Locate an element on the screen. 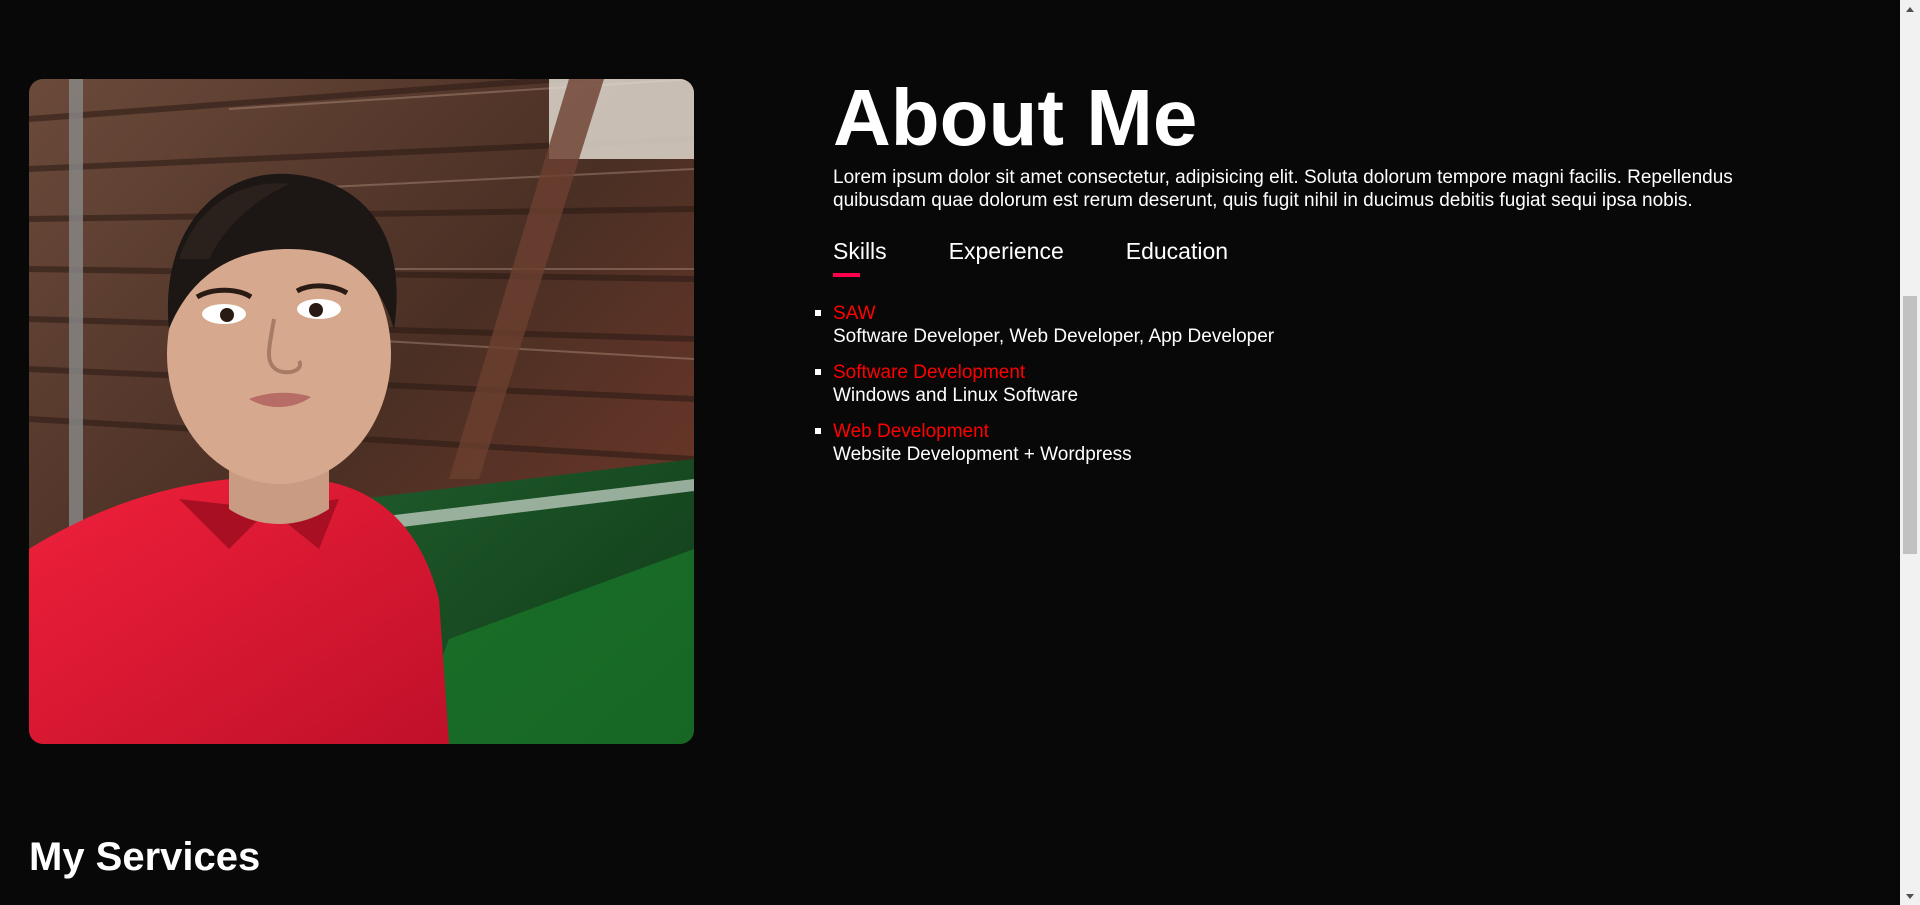 This screenshot has width=1920, height=905. scrollbar-thumb is located at coordinates (1910, 425).